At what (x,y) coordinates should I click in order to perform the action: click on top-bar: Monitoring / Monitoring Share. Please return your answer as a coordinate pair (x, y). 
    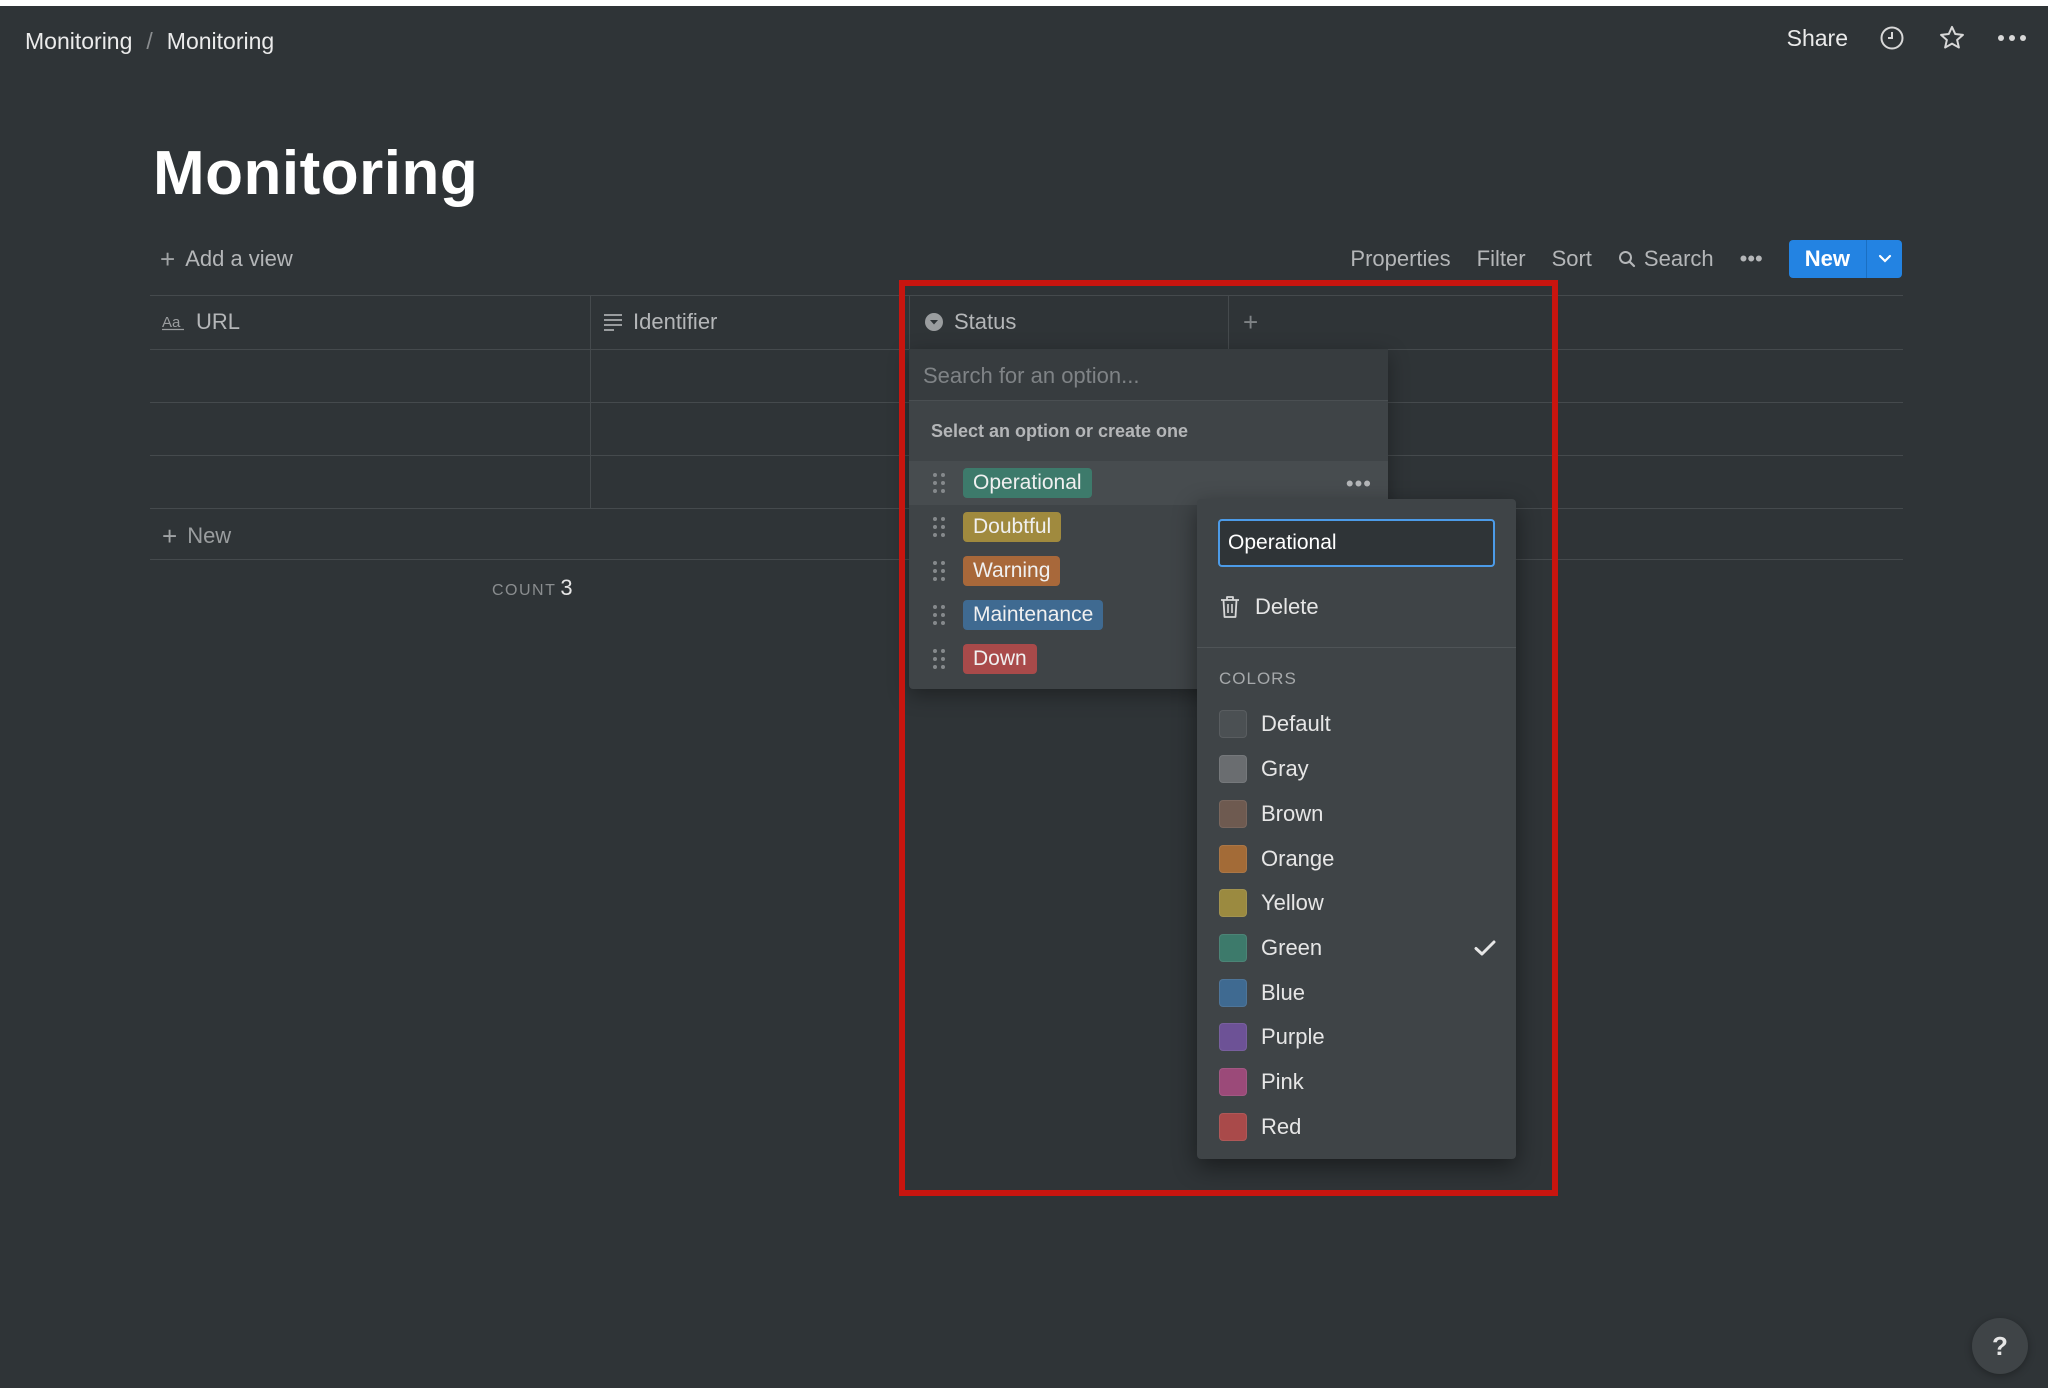
    Looking at the image, I should click on (1024, 42).